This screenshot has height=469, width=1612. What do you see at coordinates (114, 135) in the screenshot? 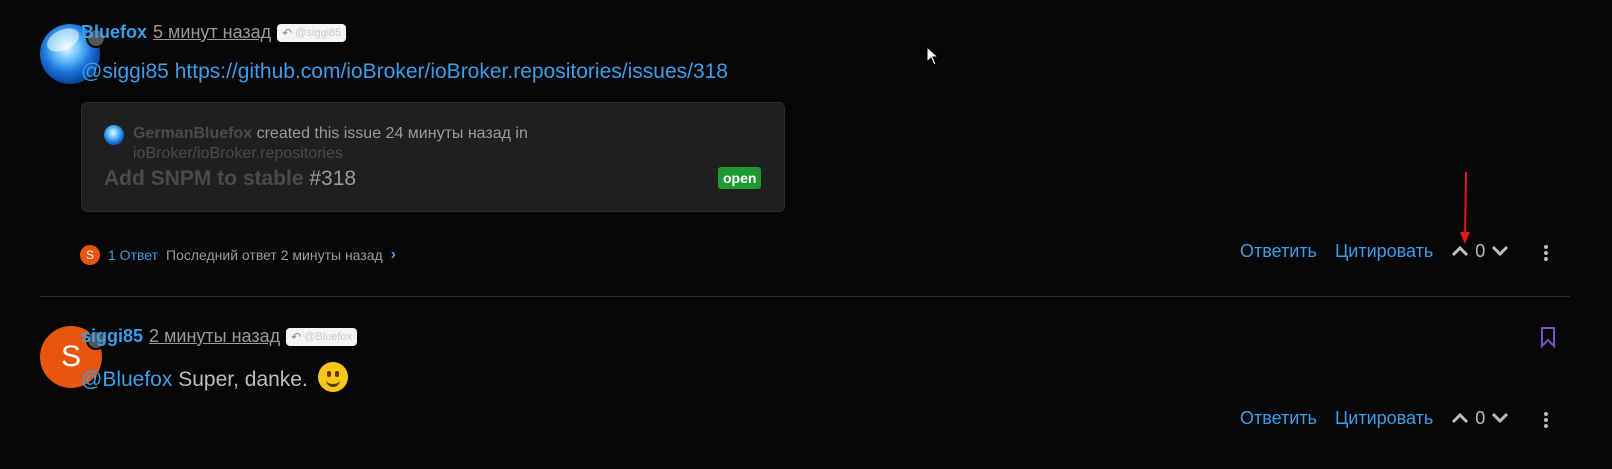
I see `github-user-avatar` at bounding box center [114, 135].